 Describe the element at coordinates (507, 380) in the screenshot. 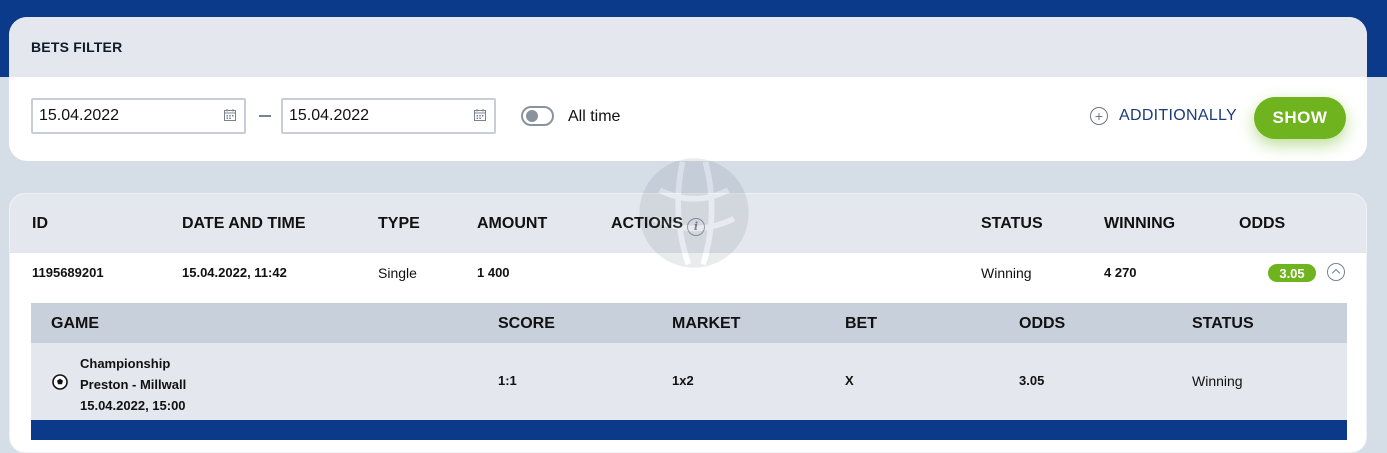

I see `game-score: 1:1` at that location.